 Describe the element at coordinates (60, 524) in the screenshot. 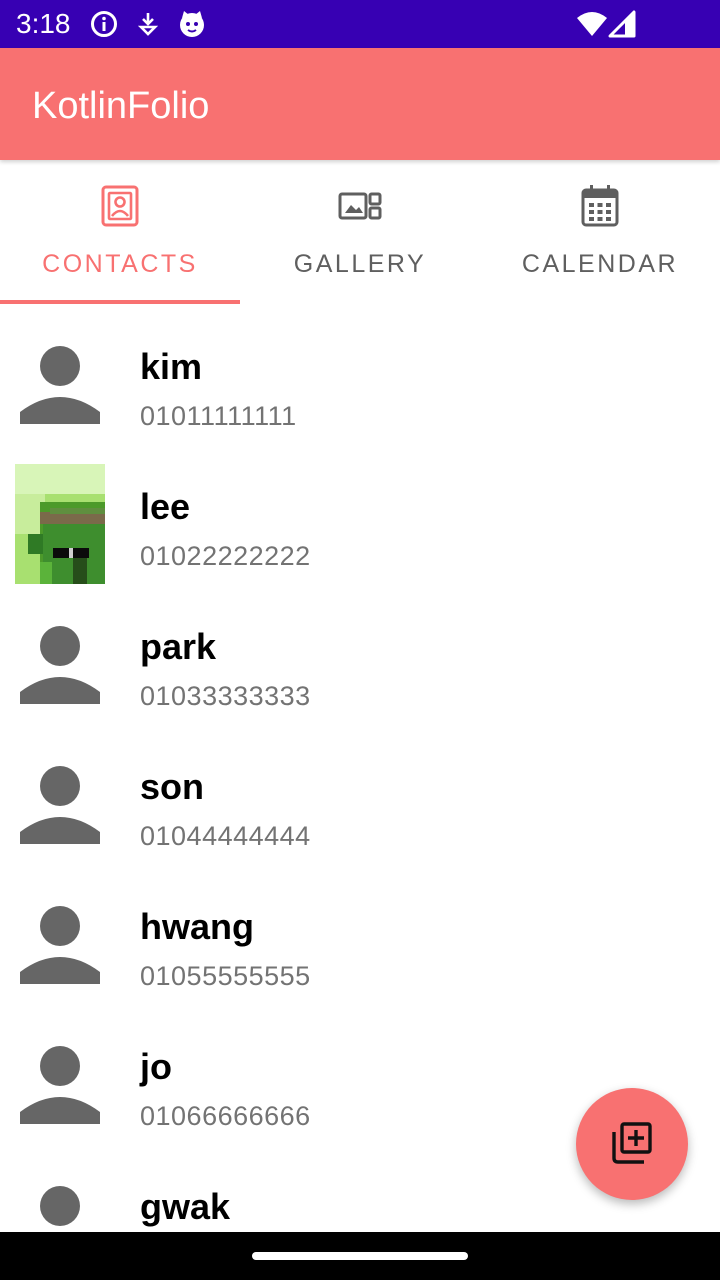

I see `contact-photo` at that location.